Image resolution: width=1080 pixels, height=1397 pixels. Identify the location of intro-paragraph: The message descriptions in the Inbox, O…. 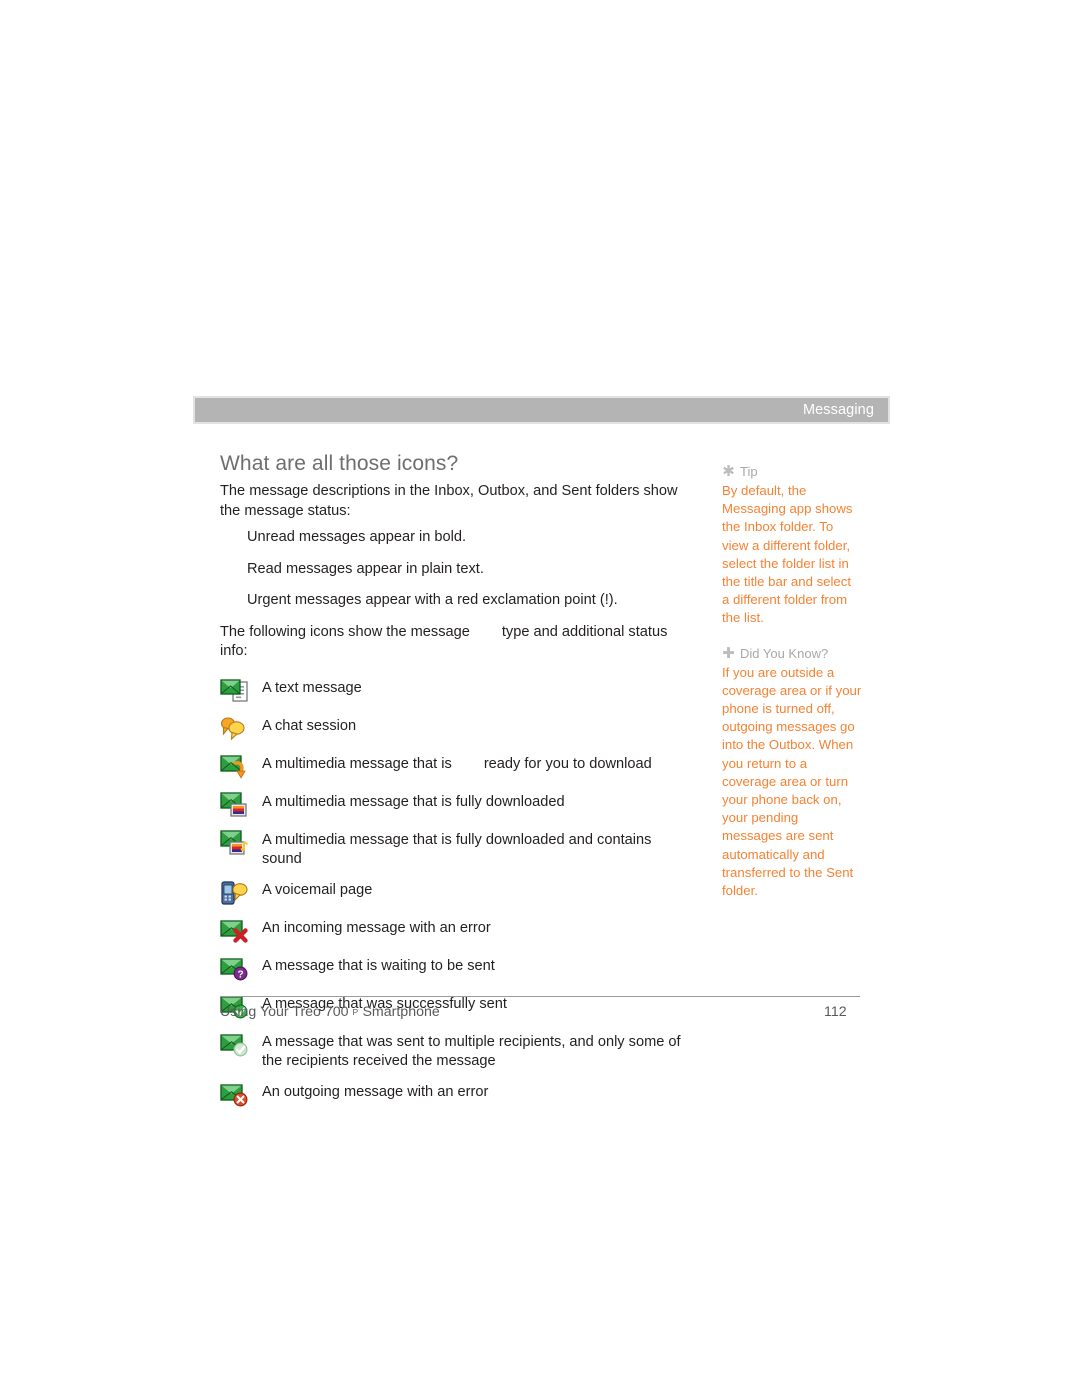
(449, 501).